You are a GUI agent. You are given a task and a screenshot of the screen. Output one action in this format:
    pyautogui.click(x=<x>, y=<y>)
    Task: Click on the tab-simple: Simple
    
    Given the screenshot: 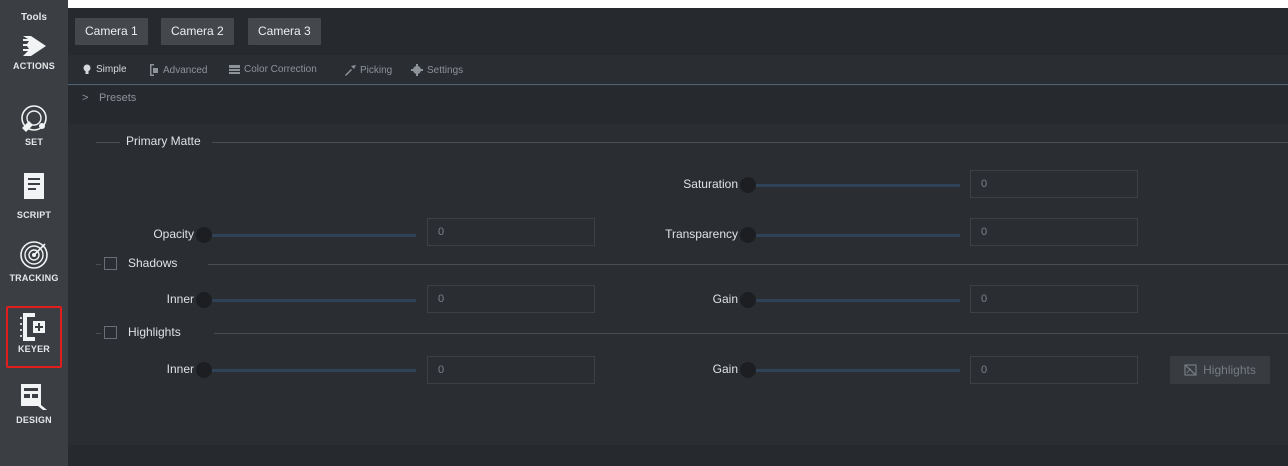 What is the action you would take?
    pyautogui.click(x=104, y=69)
    